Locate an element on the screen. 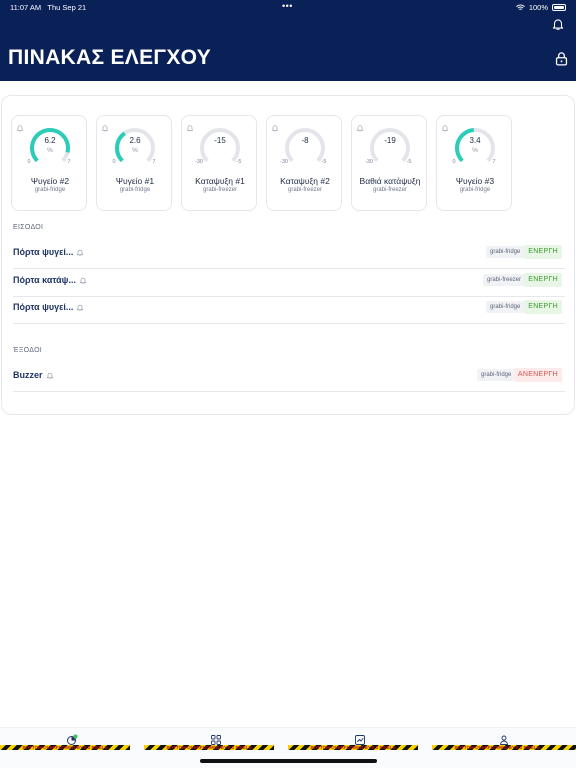 The height and width of the screenshot is (768, 576). status-indicators: 100% is located at coordinates (541, 7).